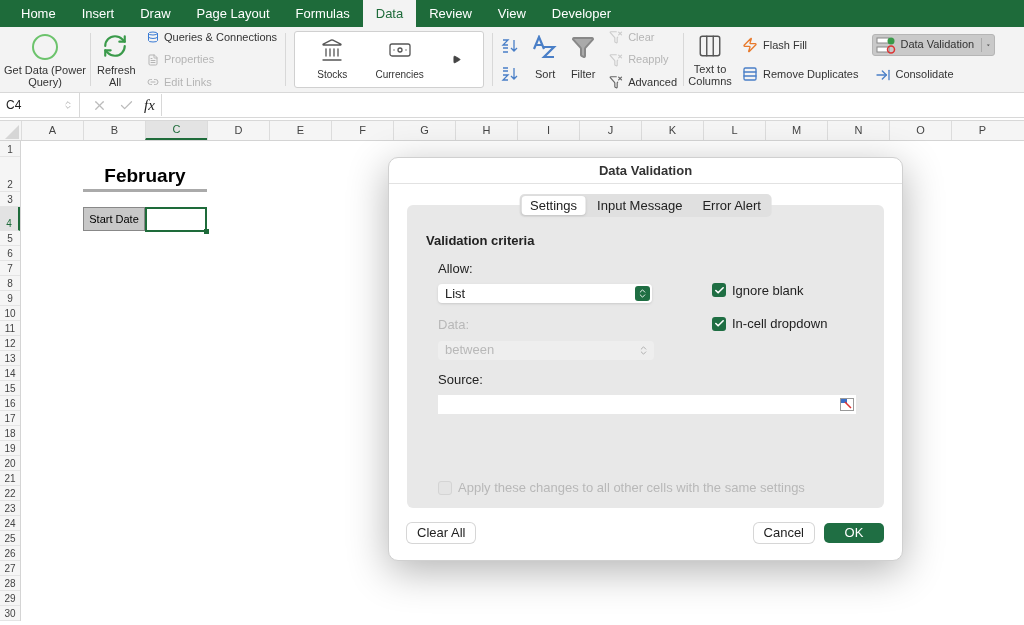 This screenshot has width=1024, height=625. What do you see at coordinates (115, 46) in the screenshot?
I see `refresh-icon` at bounding box center [115, 46].